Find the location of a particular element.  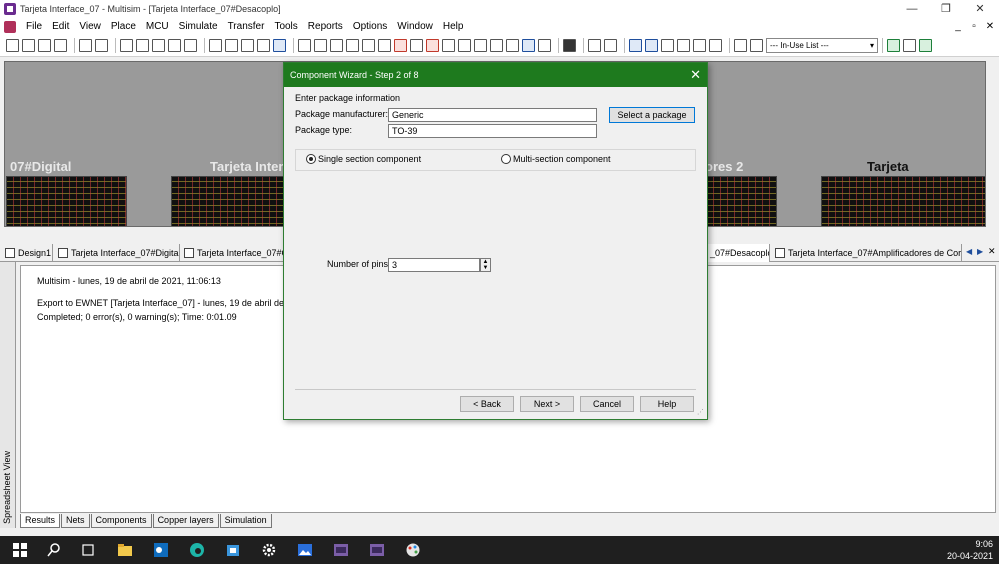

menu-tools: Tools is located at coordinates (285, 26).